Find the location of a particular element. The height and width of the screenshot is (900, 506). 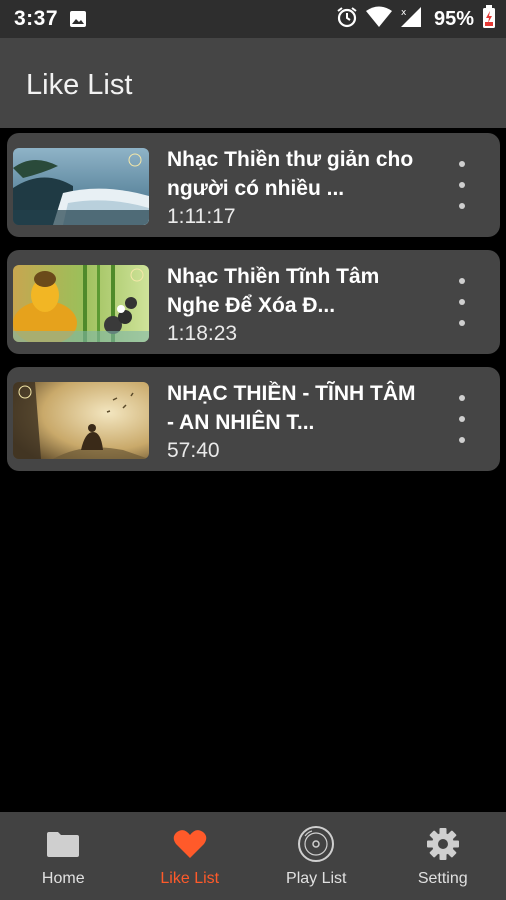

nav-item-play-list: Play List is located at coordinates (316, 856).